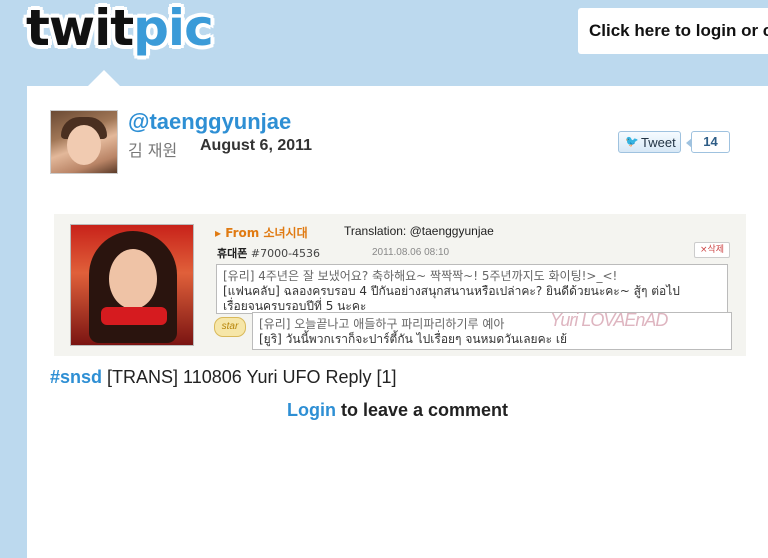 This screenshot has width=768, height=558. What do you see at coordinates (678, 31) in the screenshot?
I see `login-prompt: Click here to login or c` at bounding box center [678, 31].